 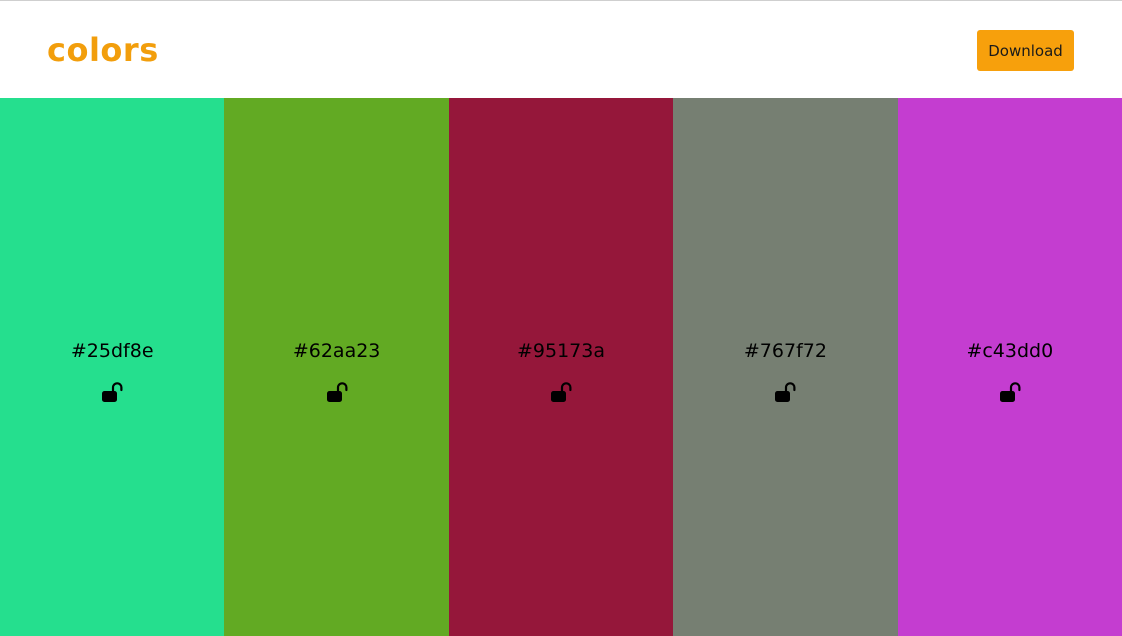 I want to click on swatch-hex-label: #25df8e, so click(x=112, y=351).